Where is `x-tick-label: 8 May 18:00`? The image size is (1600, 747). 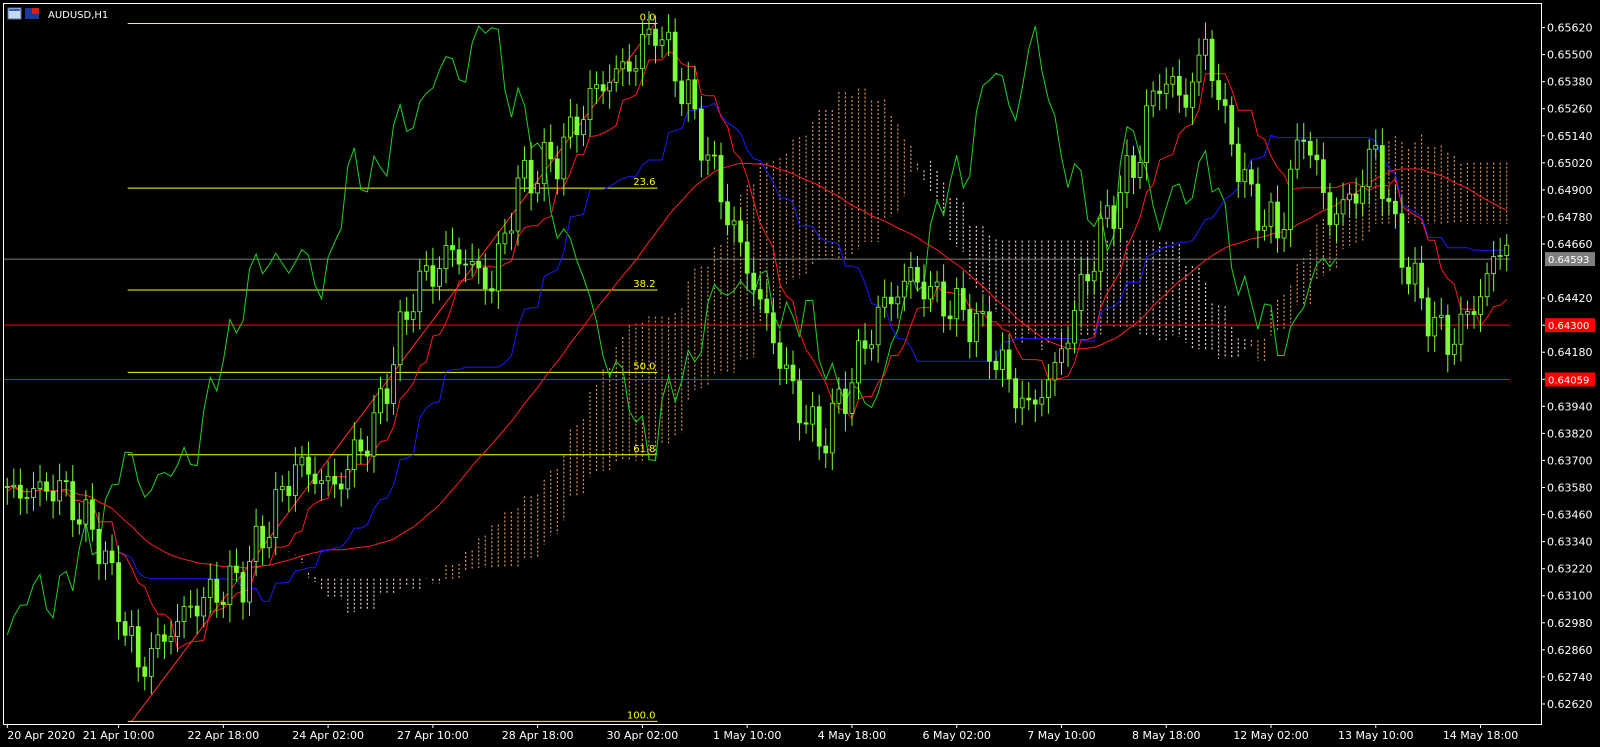
x-tick-label: 8 May 18:00 is located at coordinates (1166, 735).